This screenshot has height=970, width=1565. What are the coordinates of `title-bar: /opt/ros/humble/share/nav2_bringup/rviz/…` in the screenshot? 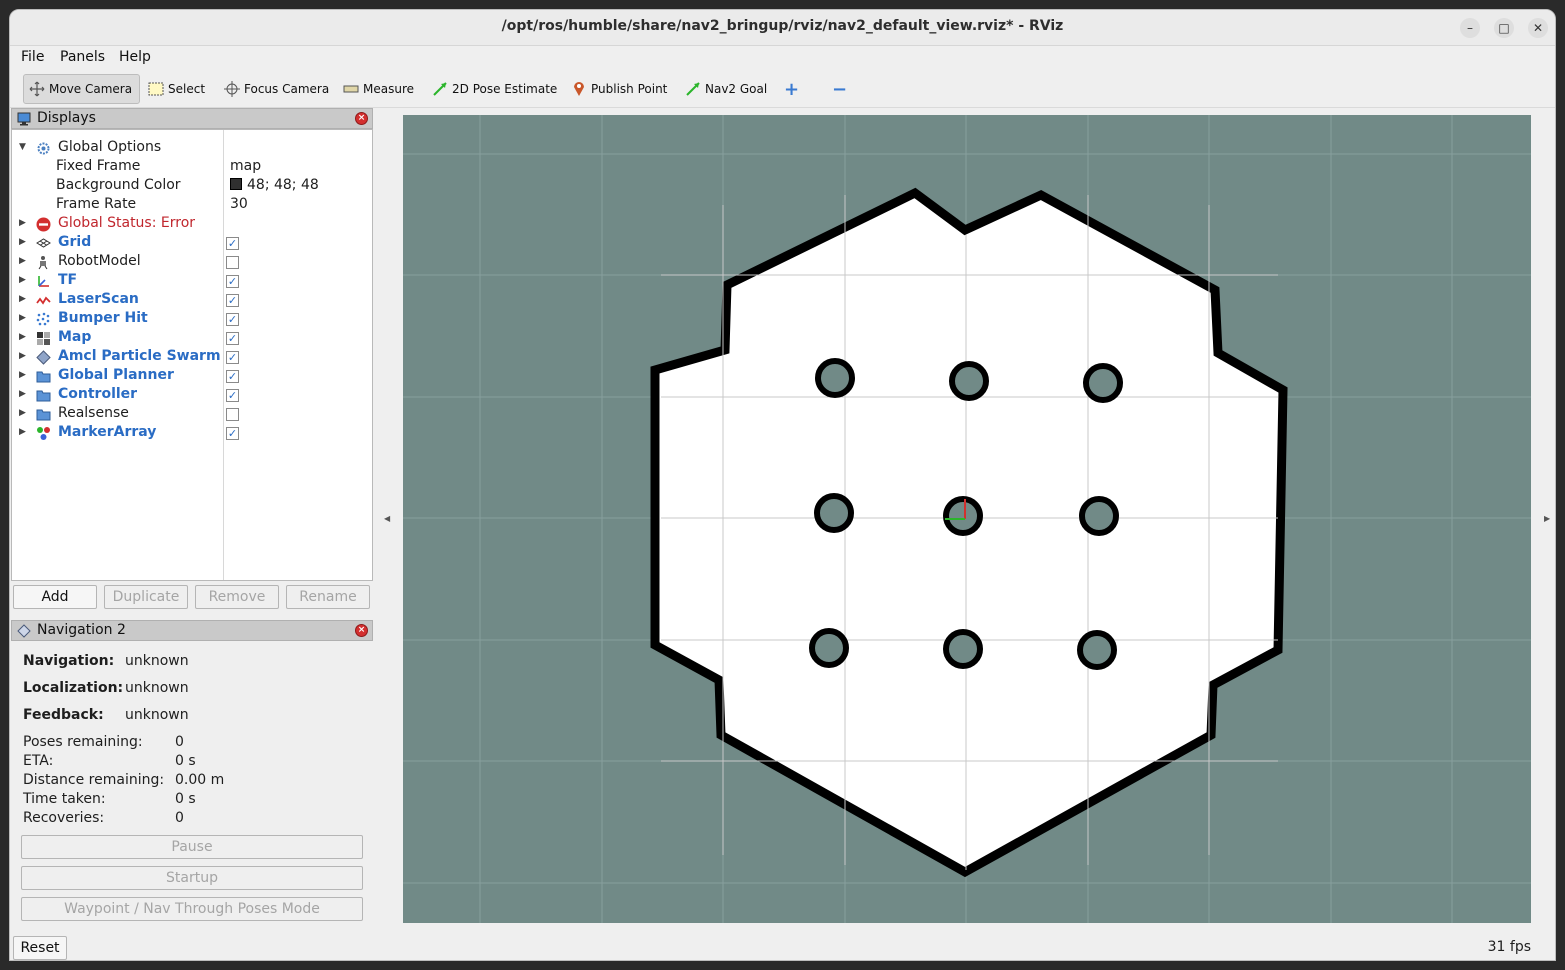 It's located at (782, 28).